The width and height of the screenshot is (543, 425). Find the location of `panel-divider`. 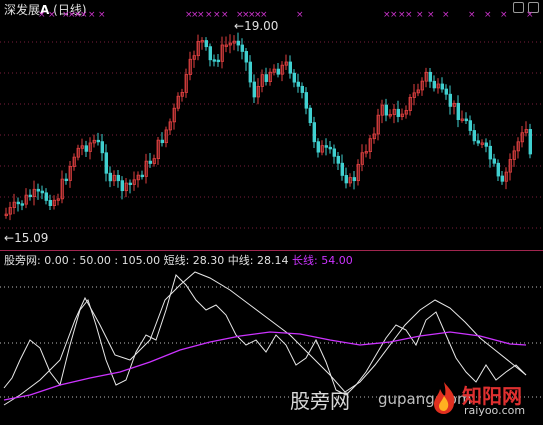

panel-divider is located at coordinates (271, 250).